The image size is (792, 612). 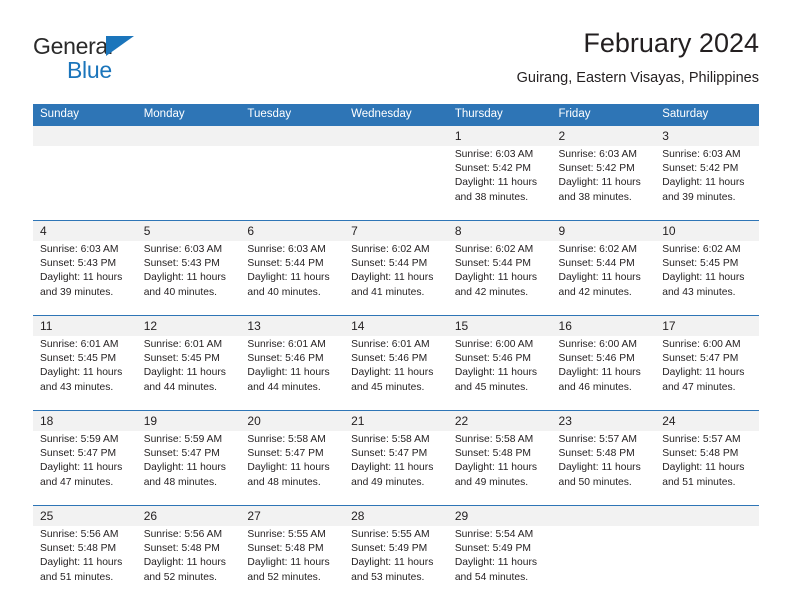 I want to click on week-row-daynumbers: 1 2 3, so click(x=396, y=135).